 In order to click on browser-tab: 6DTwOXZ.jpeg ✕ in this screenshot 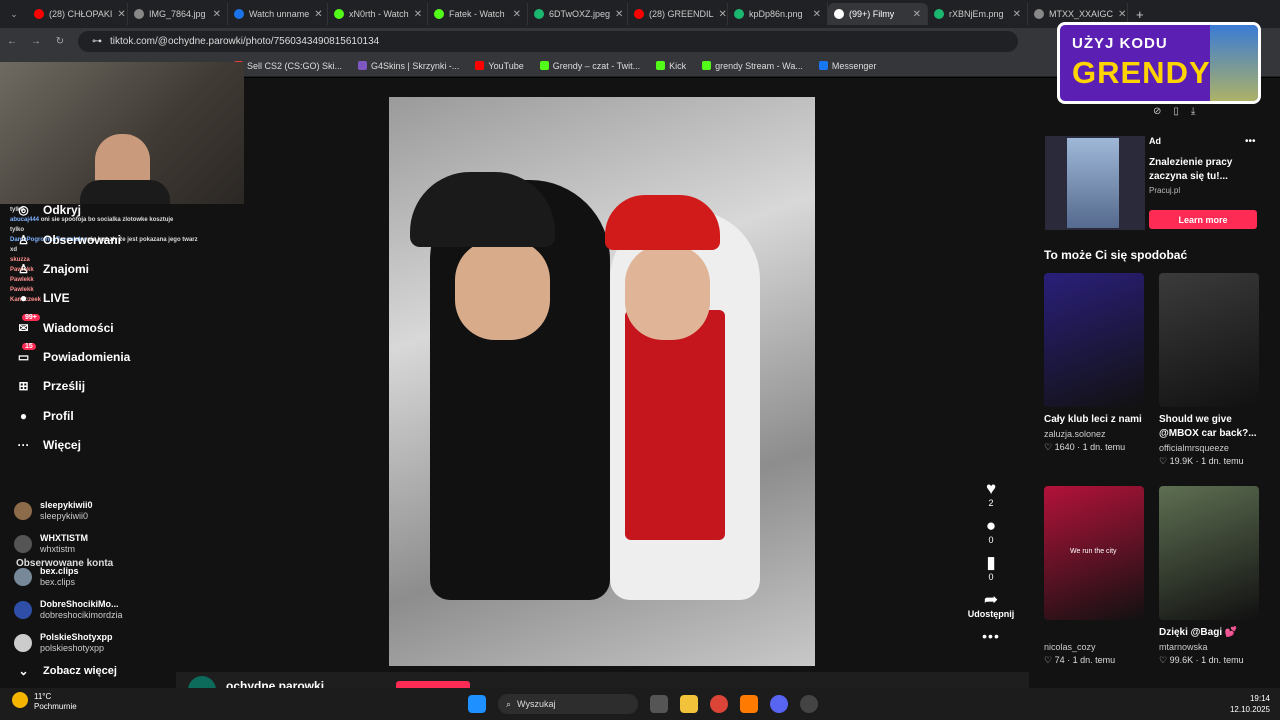, I will do `click(578, 14)`.